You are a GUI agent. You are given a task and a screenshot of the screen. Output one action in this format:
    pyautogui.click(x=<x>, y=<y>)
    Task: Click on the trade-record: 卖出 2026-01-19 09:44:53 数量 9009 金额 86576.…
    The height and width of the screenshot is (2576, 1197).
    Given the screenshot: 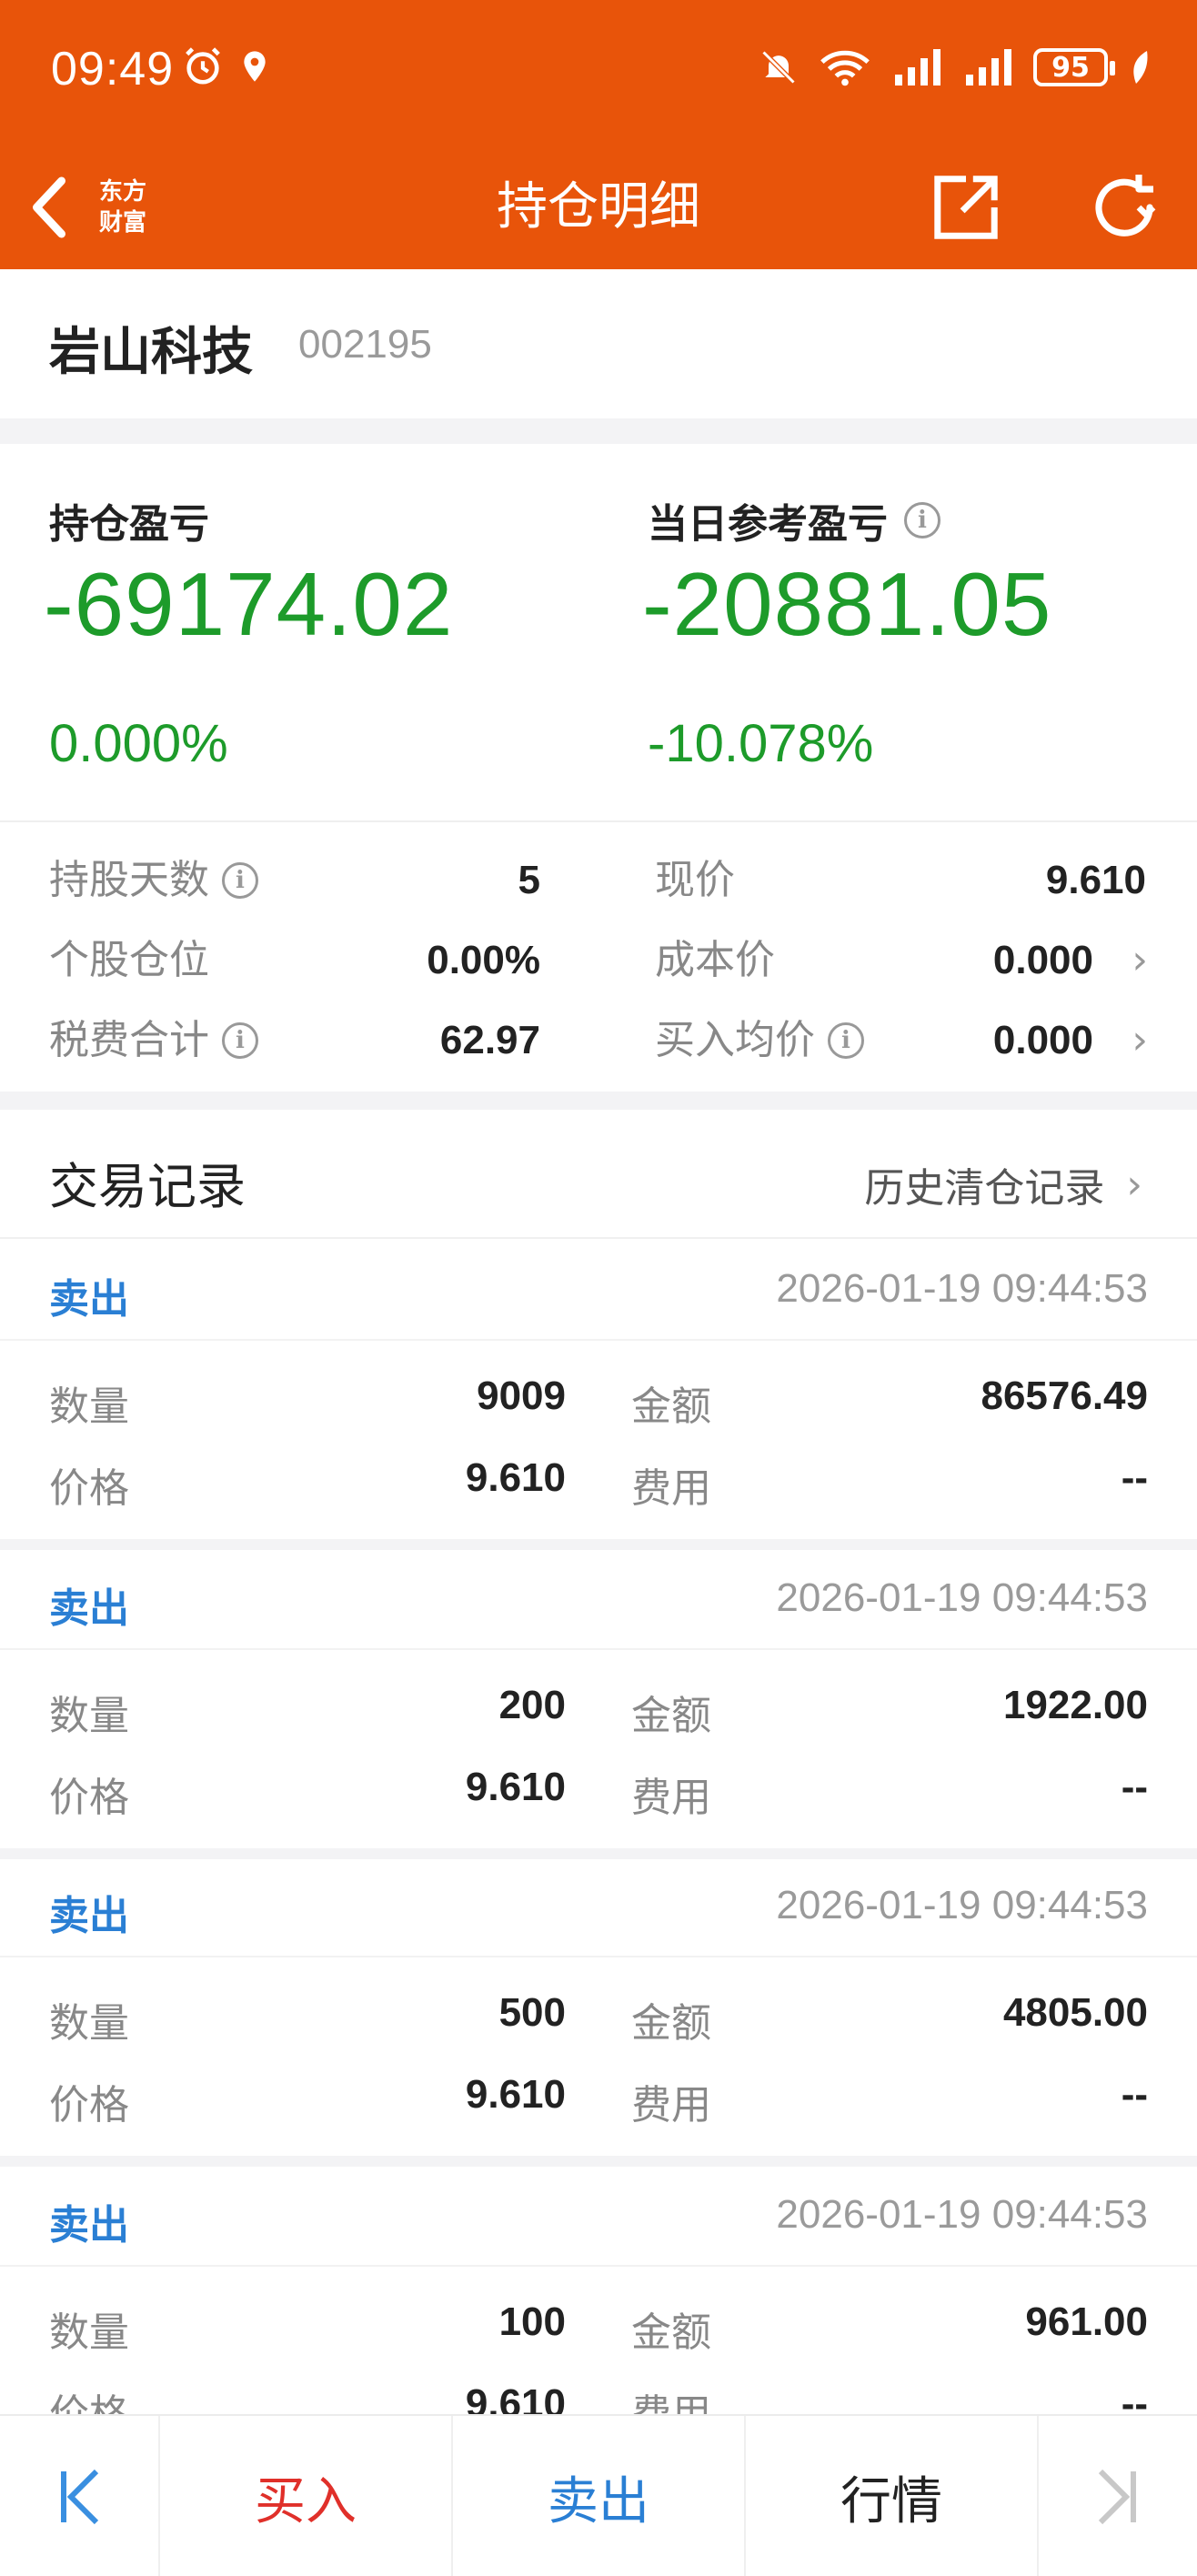 What is the action you would take?
    pyautogui.click(x=598, y=1395)
    